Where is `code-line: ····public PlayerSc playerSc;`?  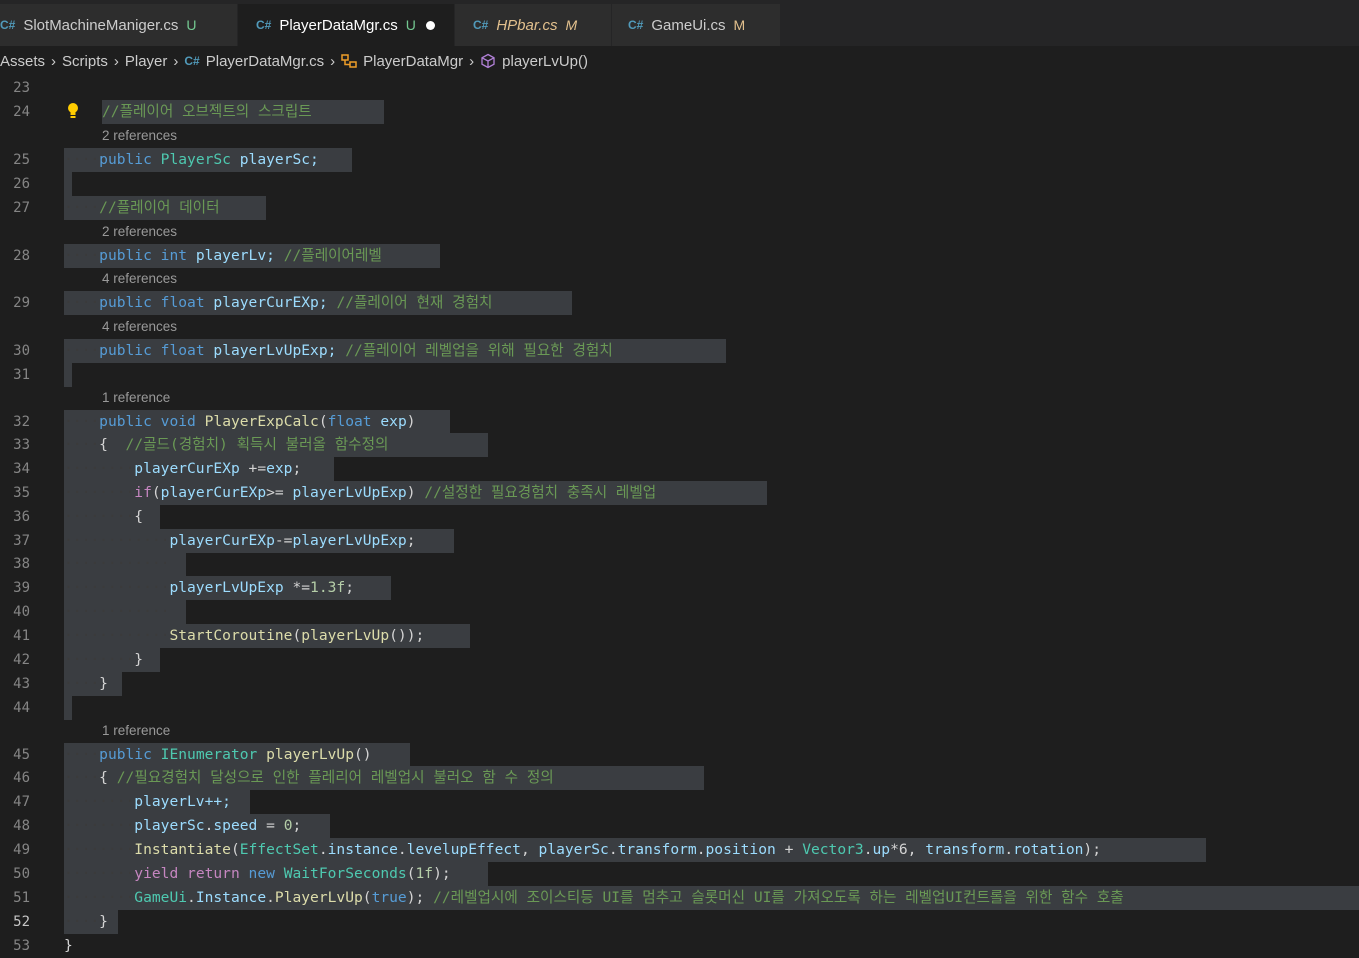 code-line: ····public PlayerSc playerSc; is located at coordinates (191, 159).